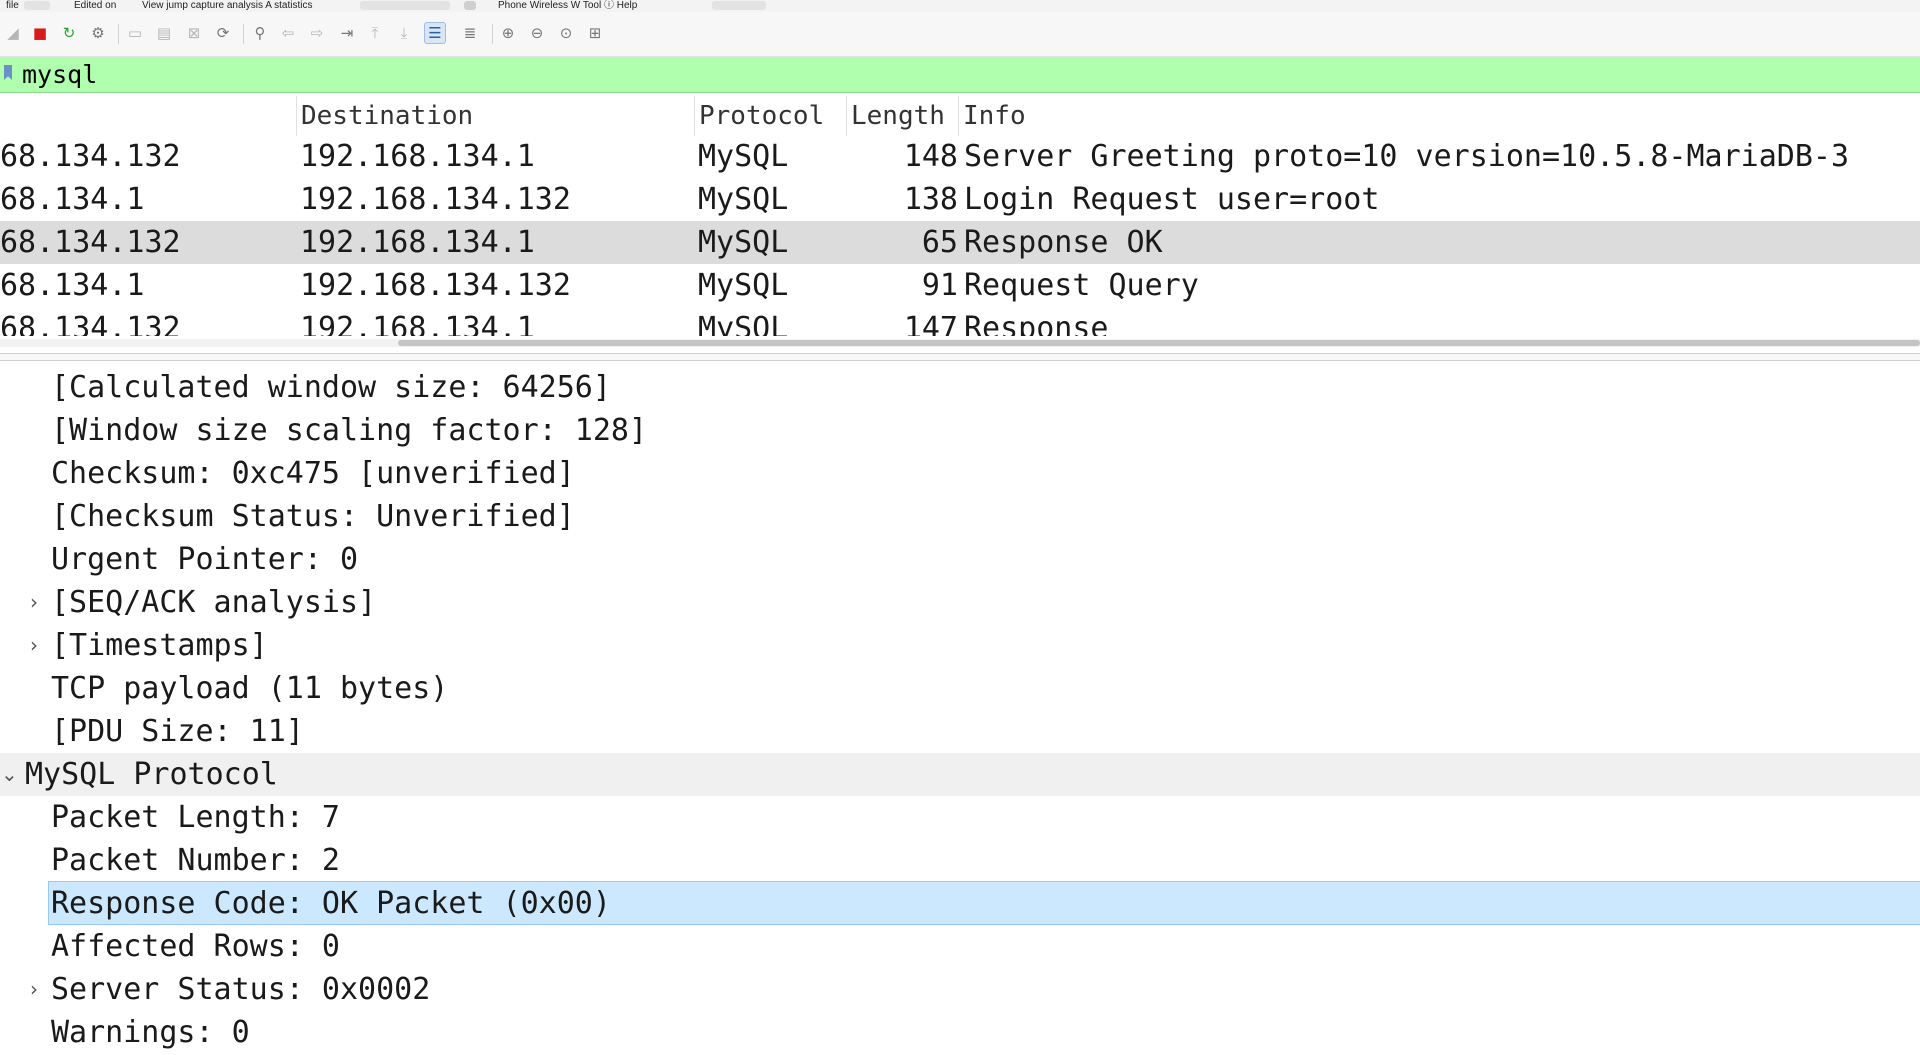 This screenshot has width=1920, height=1055. Describe the element at coordinates (135, 33) in the screenshot. I see `open-file-icon: ▭` at that location.